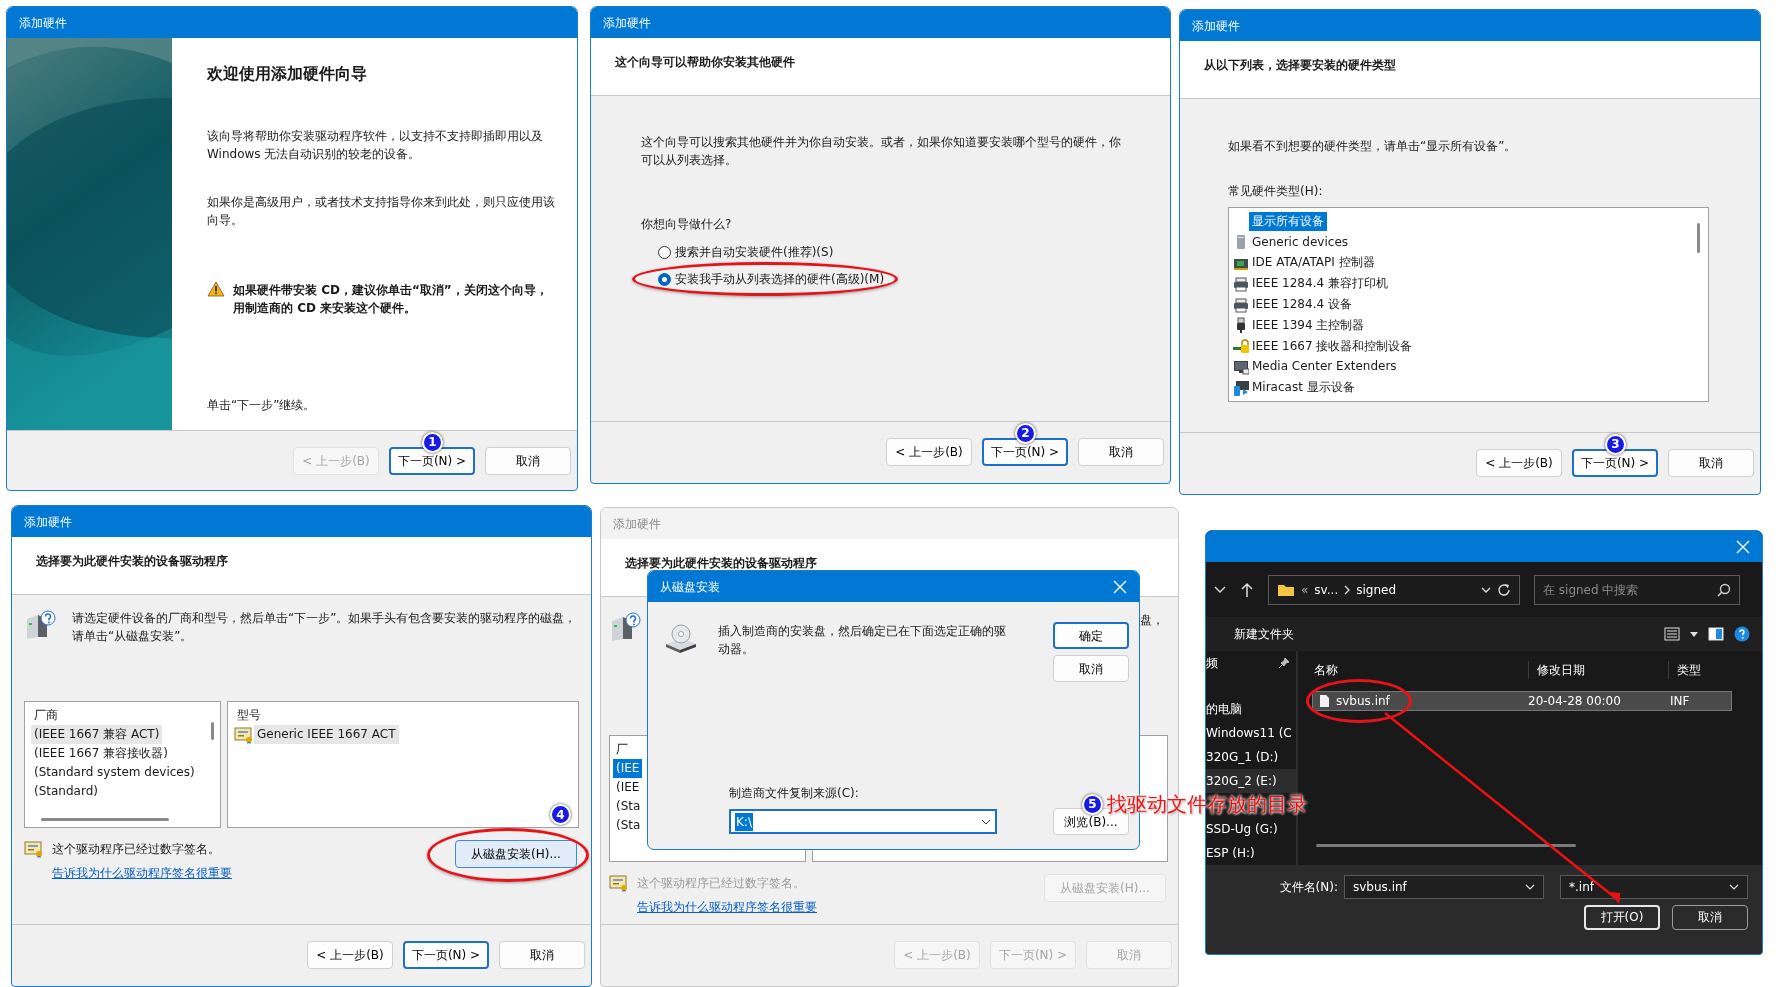 Image resolution: width=1786 pixels, height=987 pixels. What do you see at coordinates (1637, 589) in the screenshot?
I see `search-field: 在 signed 中搜索` at bounding box center [1637, 589].